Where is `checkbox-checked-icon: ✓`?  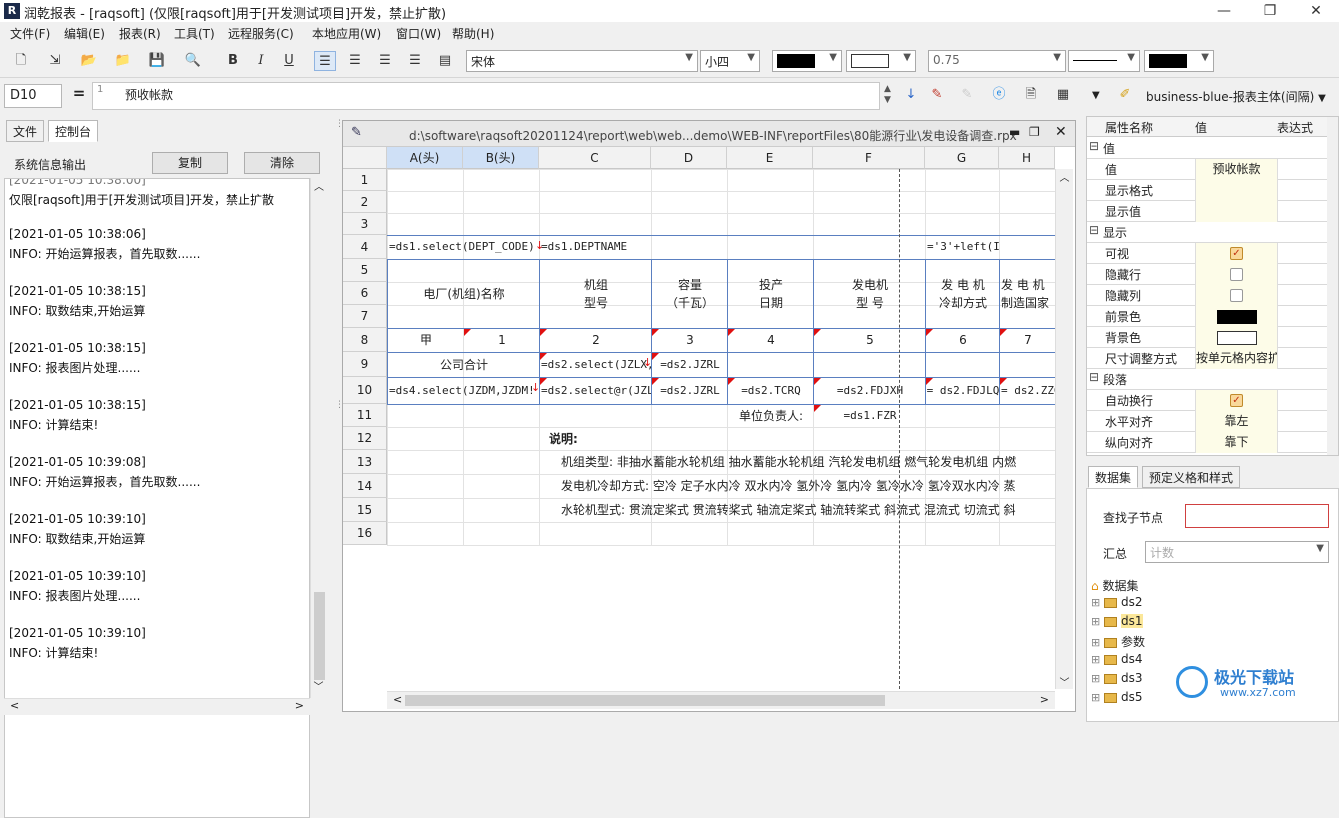
checkbox-checked-icon: ✓ is located at coordinates (1236, 253).